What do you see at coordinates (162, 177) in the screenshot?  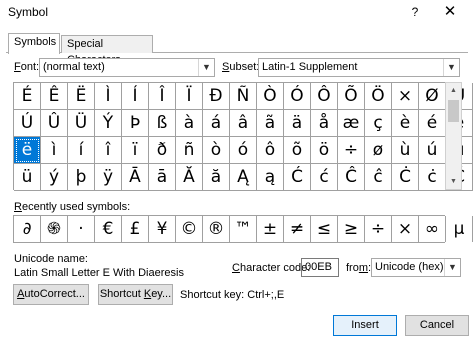 I see `symbol-cell: ā` at bounding box center [162, 177].